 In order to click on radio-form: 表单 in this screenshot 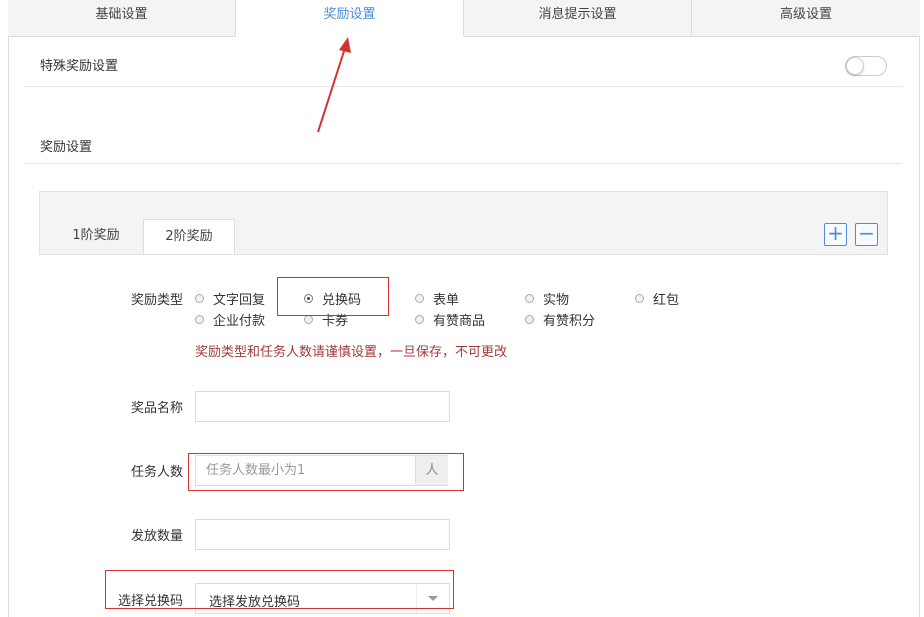, I will do `click(437, 298)`.